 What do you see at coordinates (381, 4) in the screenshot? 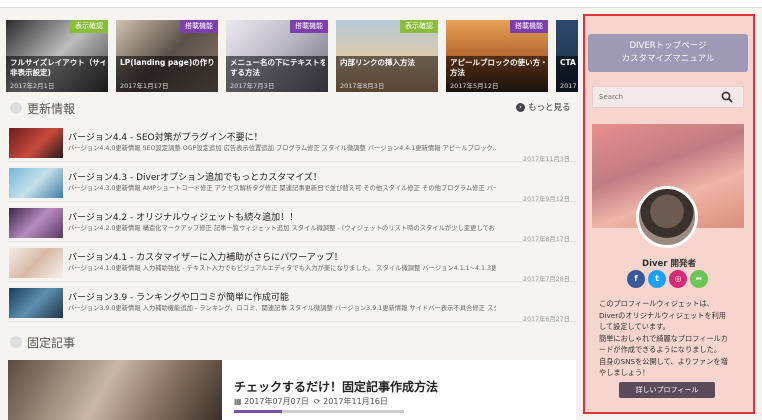
I see `top-border` at bounding box center [381, 4].